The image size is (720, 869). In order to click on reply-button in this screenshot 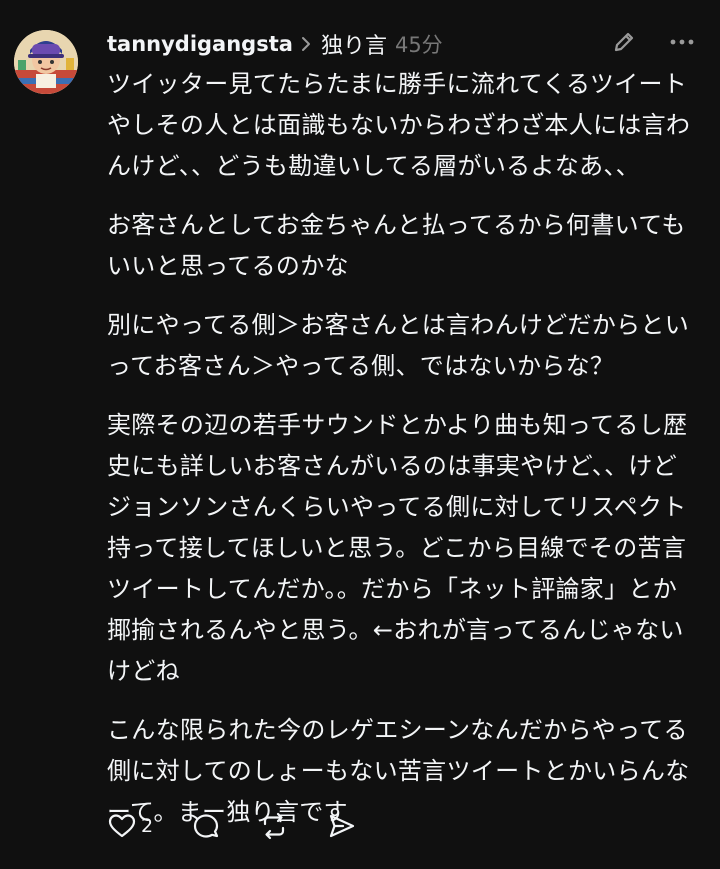, I will do `click(206, 826)`.